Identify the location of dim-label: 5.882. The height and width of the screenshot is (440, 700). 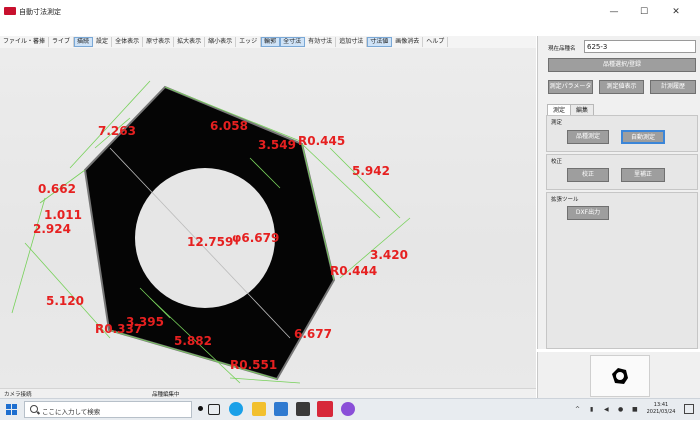
(193, 341).